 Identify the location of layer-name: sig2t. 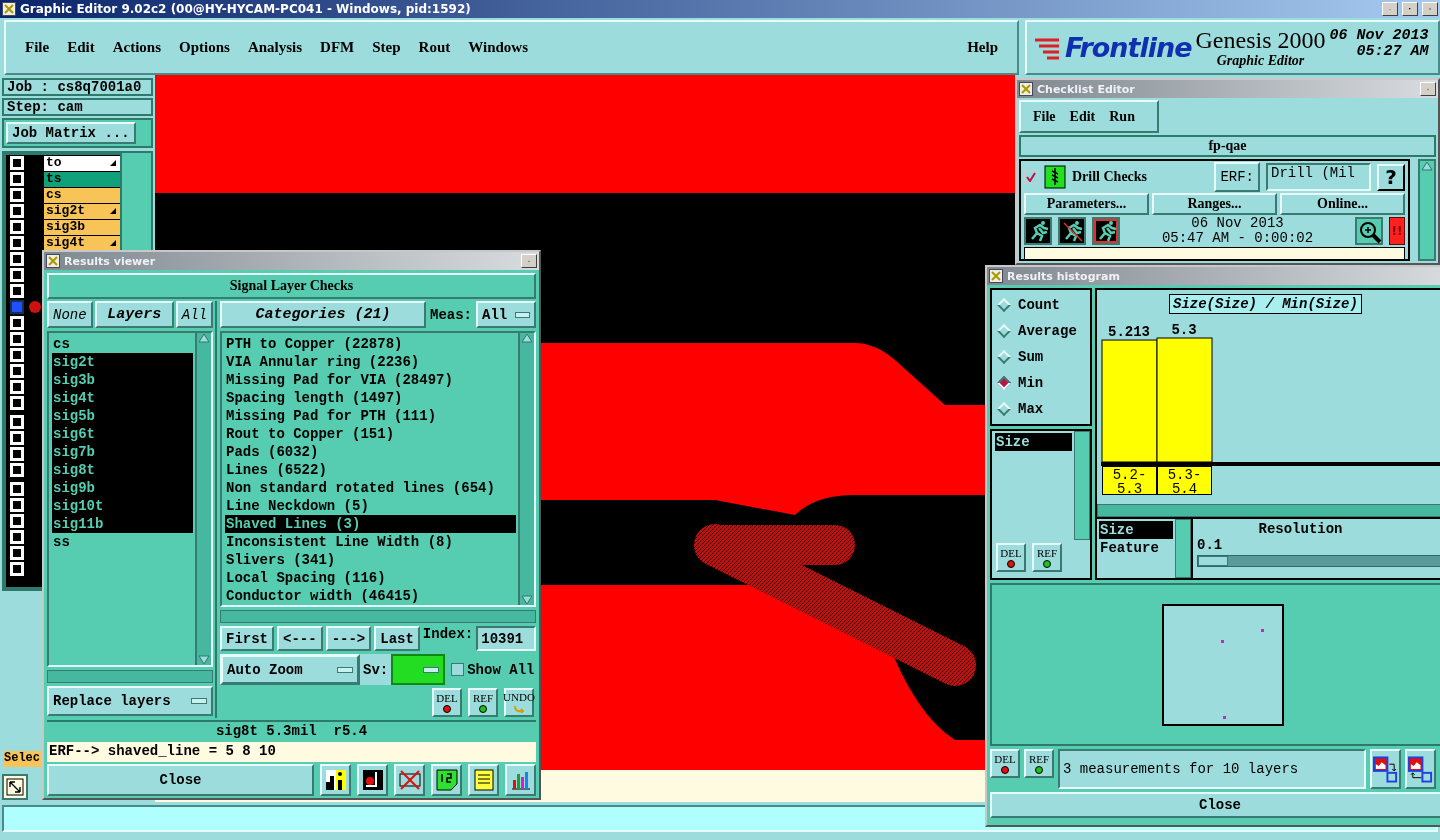
(82, 211).